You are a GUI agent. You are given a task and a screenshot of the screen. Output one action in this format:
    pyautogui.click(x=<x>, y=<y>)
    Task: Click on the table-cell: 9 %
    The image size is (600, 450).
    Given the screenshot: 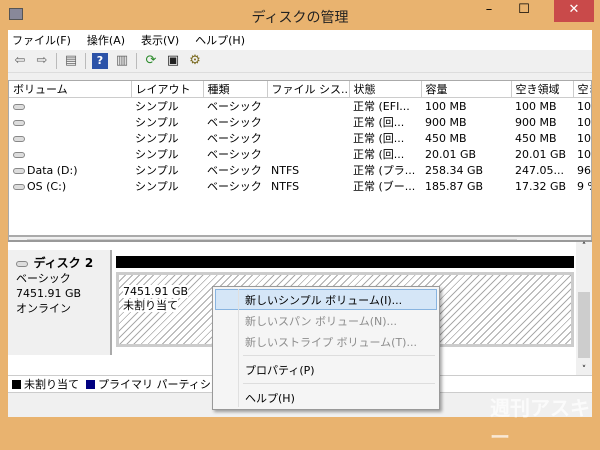 What is the action you would take?
    pyautogui.click(x=582, y=186)
    